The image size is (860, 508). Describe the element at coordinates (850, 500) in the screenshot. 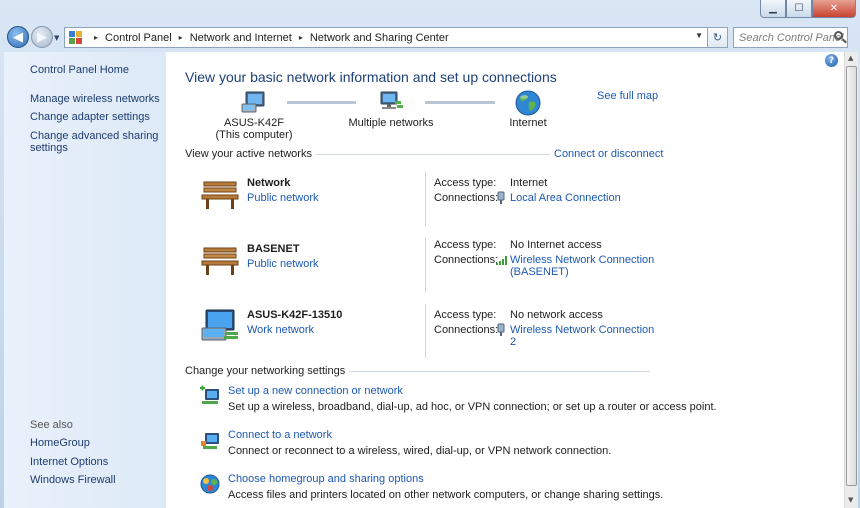

I see `scroll-down-icon: ▼` at that location.